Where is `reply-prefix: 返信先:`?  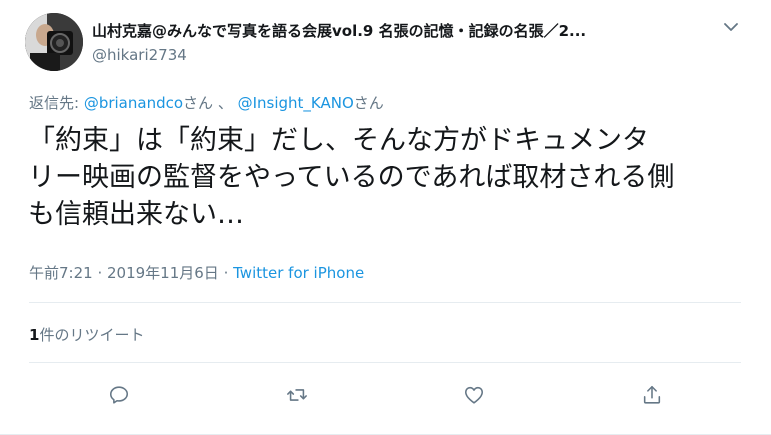
reply-prefix: 返信先: is located at coordinates (56, 103).